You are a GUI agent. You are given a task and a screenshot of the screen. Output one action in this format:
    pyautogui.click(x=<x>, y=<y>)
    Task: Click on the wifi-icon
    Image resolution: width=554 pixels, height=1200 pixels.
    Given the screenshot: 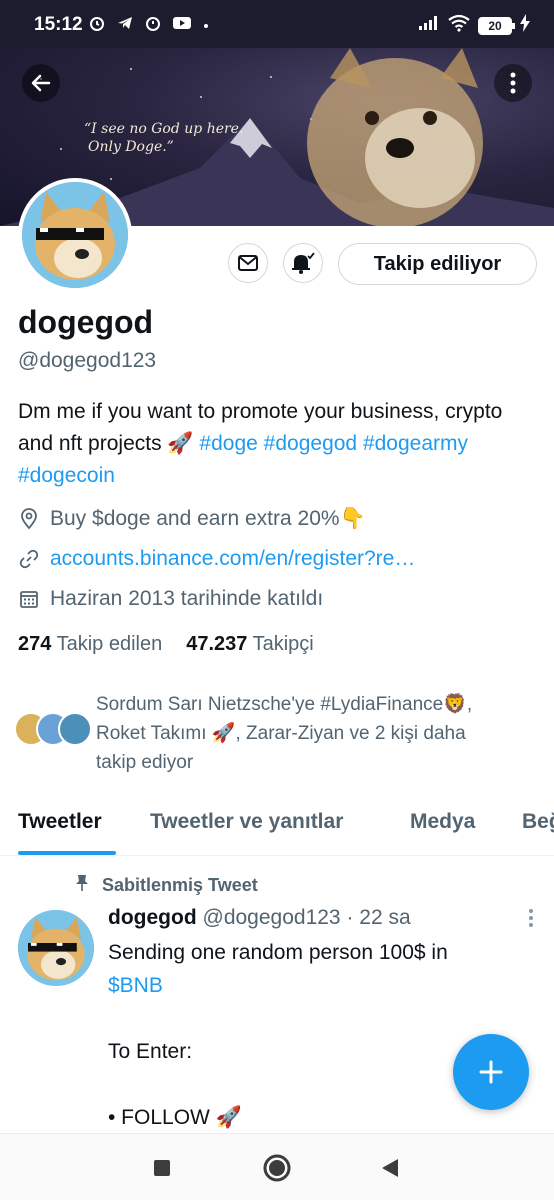 What is the action you would take?
    pyautogui.click(x=459, y=25)
    